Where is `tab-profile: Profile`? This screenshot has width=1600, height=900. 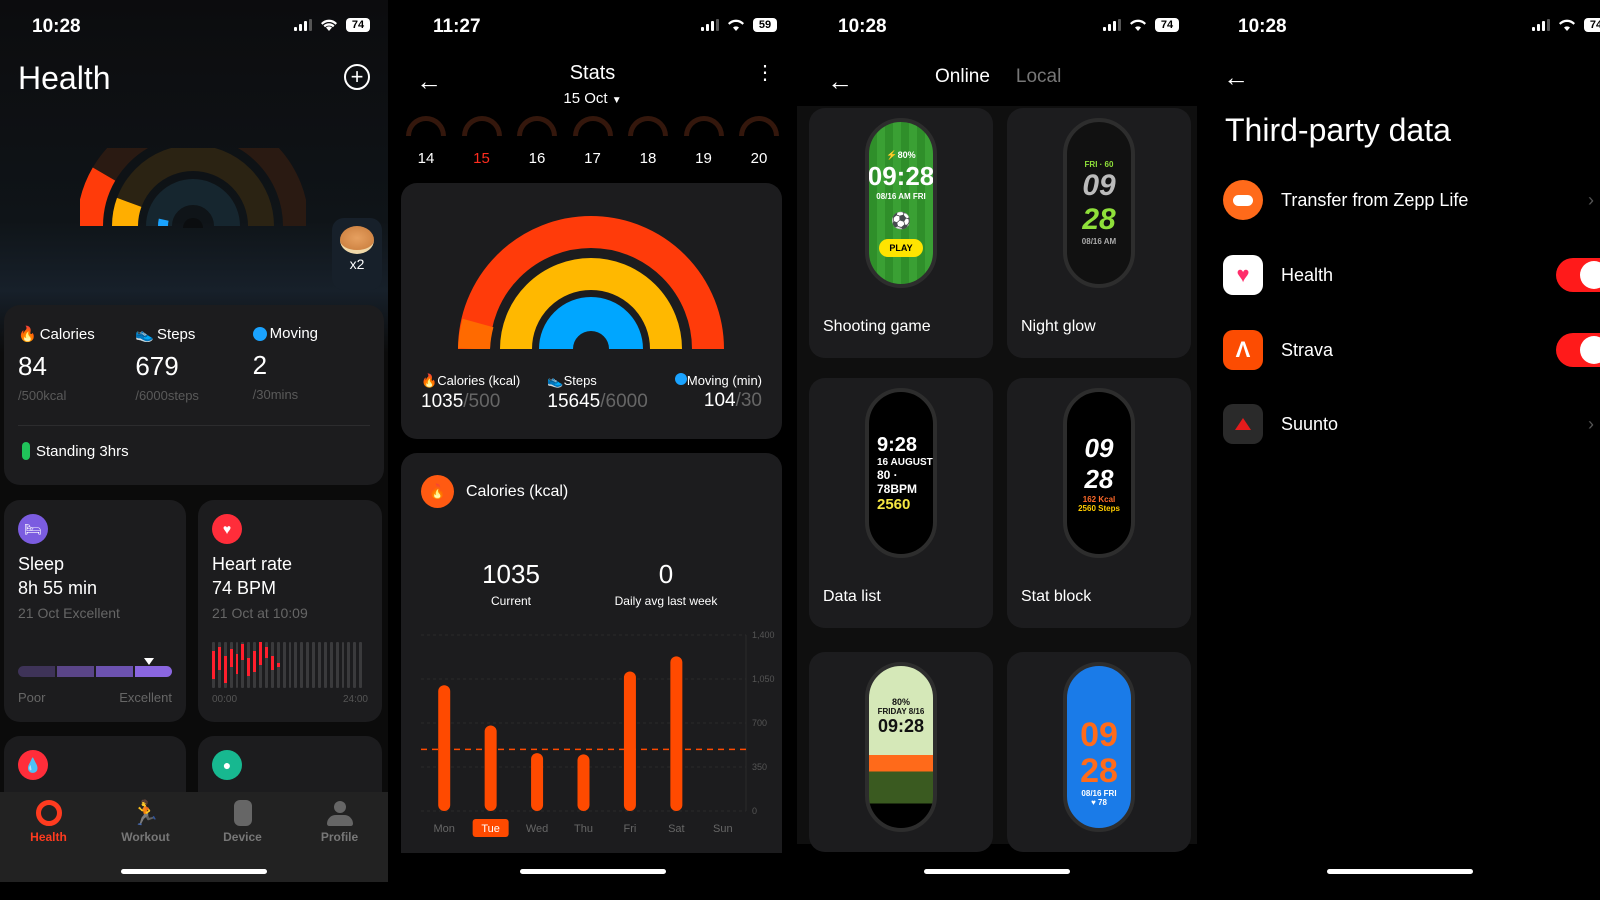 tab-profile: Profile is located at coordinates (340, 840).